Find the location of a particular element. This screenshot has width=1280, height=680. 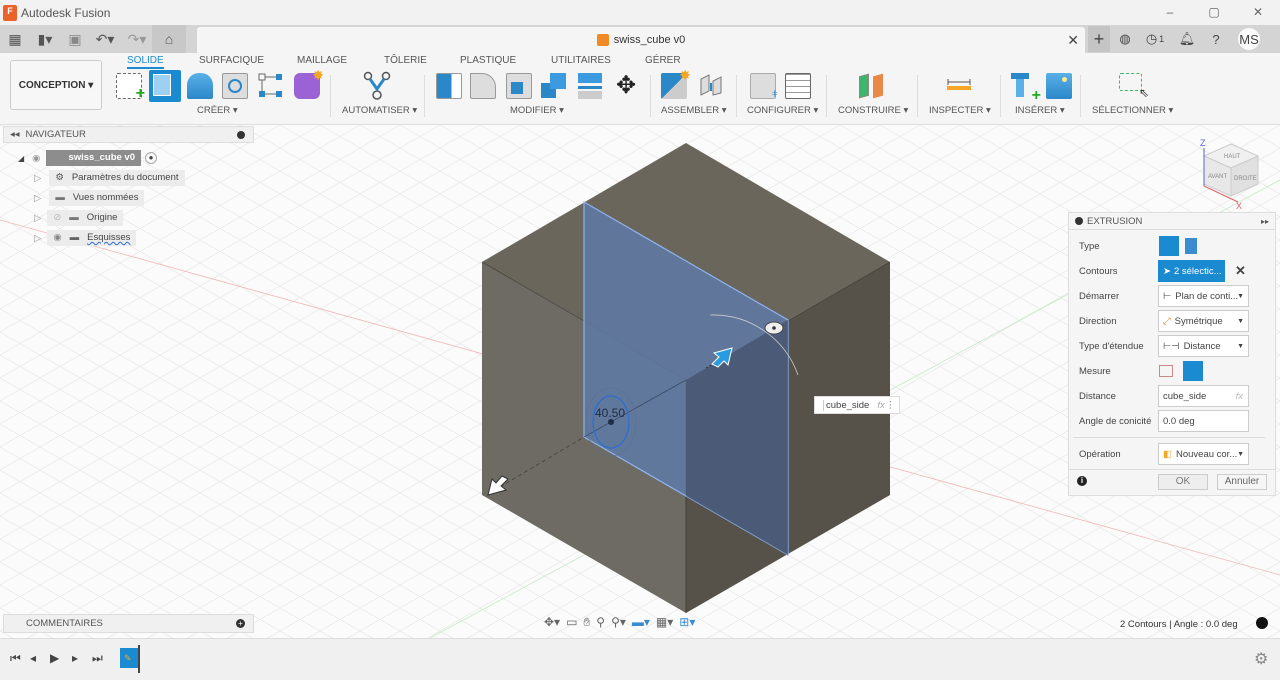

create-sketch-icon: + is located at coordinates (130, 87).